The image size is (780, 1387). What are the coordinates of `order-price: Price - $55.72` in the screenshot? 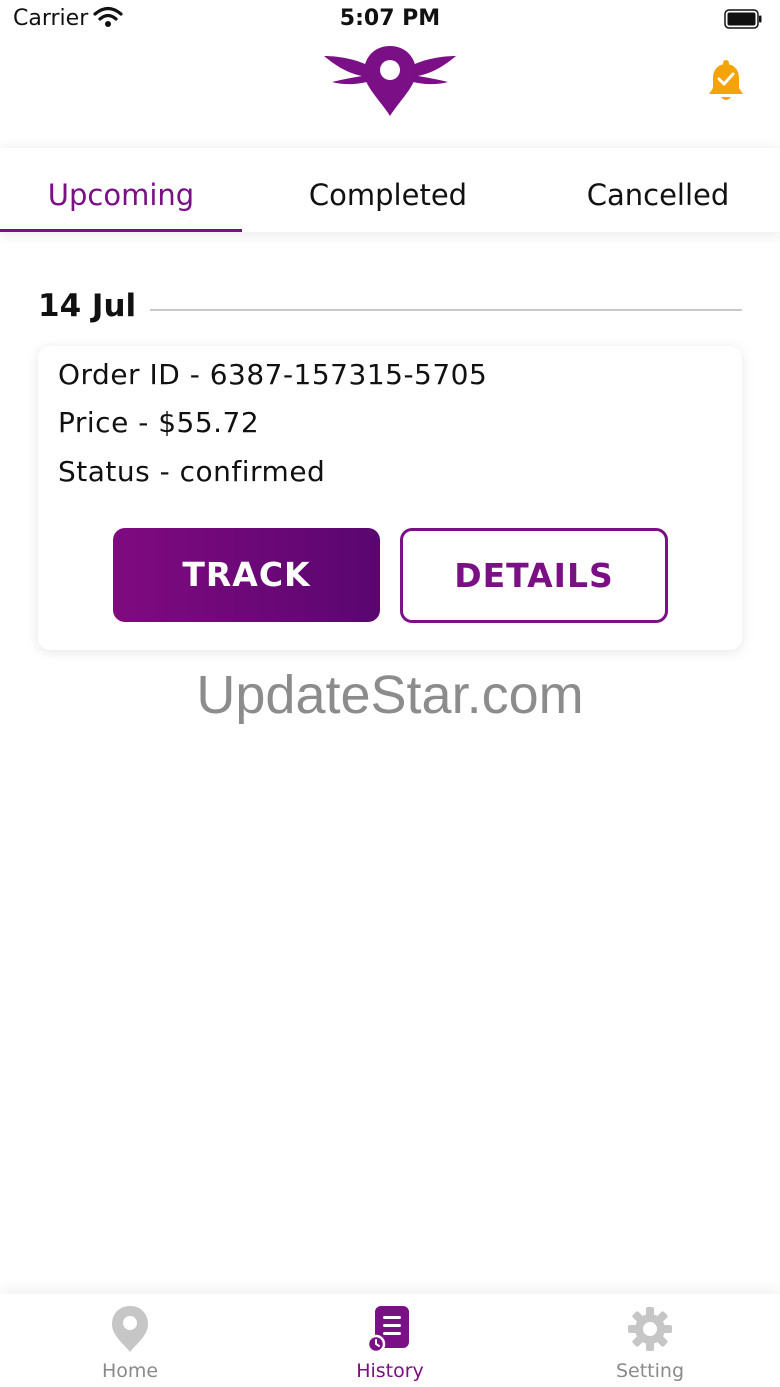 It's located at (159, 422).